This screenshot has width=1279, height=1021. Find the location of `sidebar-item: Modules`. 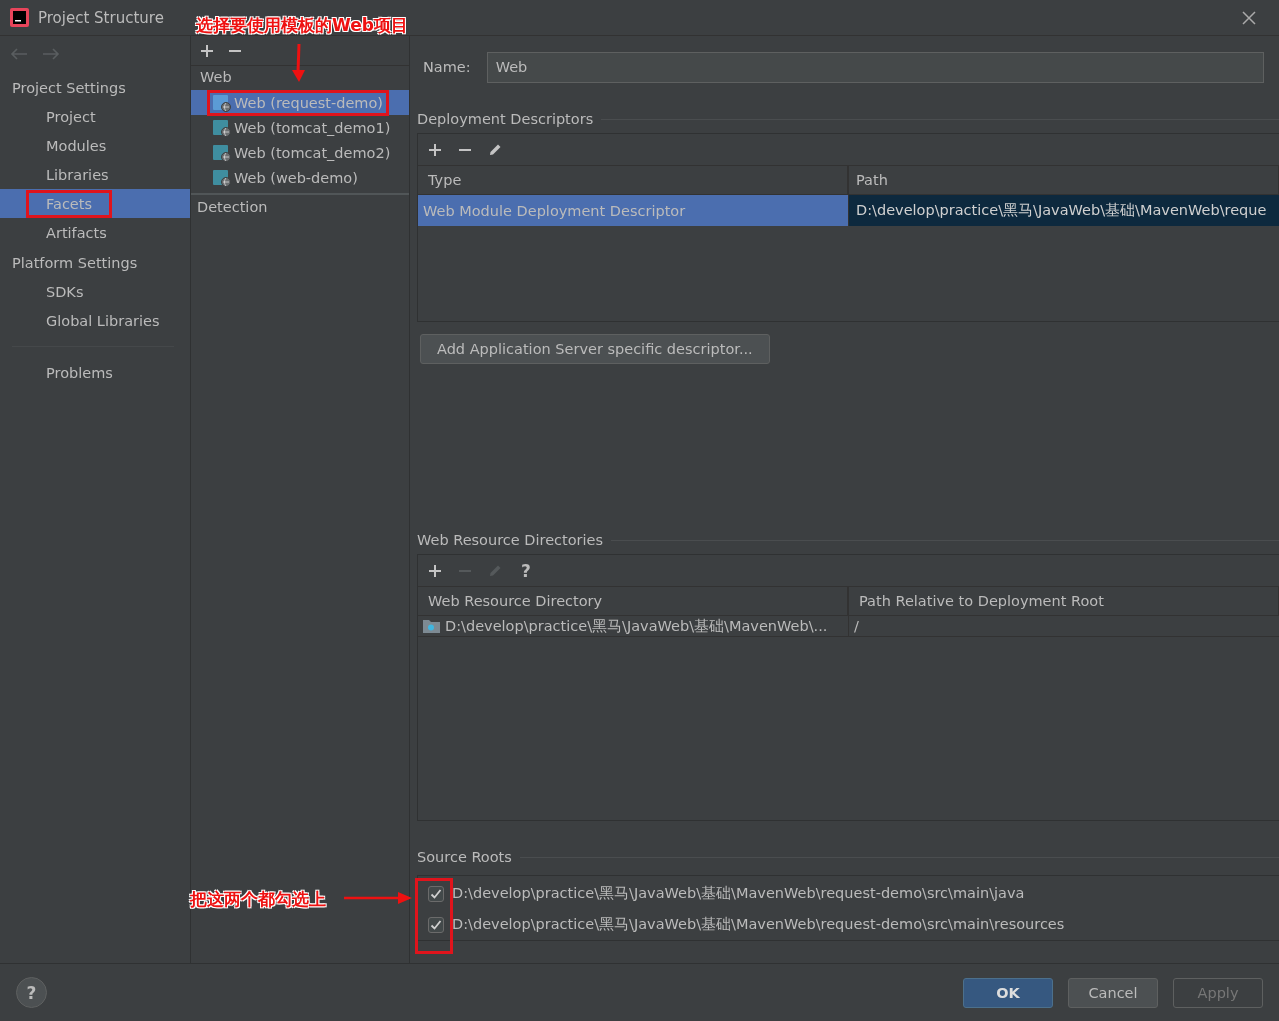

sidebar-item: Modules is located at coordinates (95, 145).